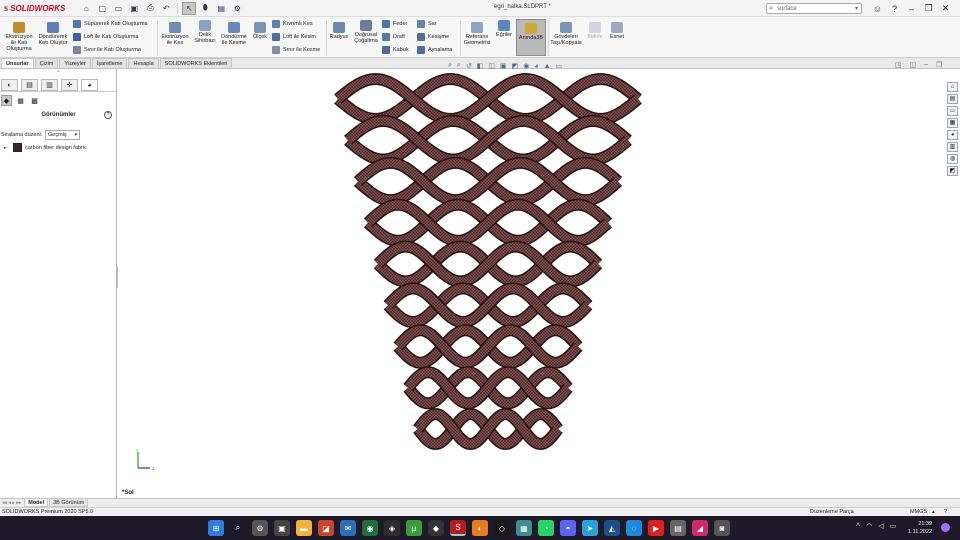 This screenshot has width=960, height=540. Describe the element at coordinates (469, 66) in the screenshot. I see `previous-view-icon: ↺` at that location.